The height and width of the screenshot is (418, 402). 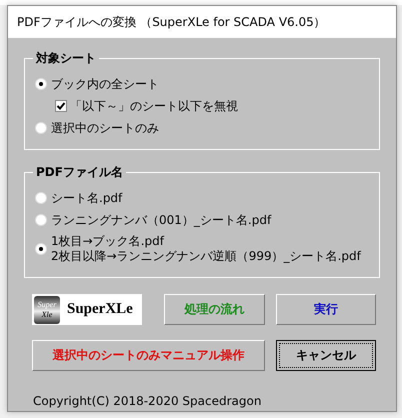 I want to click on option-label: 1枚目→ブック名.pdf, so click(x=108, y=241).